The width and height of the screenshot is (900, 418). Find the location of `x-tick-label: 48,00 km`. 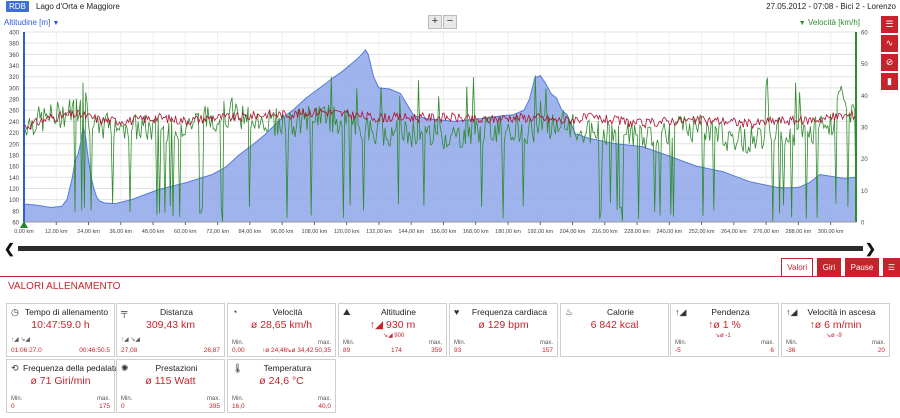

x-tick-label: 48,00 km is located at coordinates (153, 232).